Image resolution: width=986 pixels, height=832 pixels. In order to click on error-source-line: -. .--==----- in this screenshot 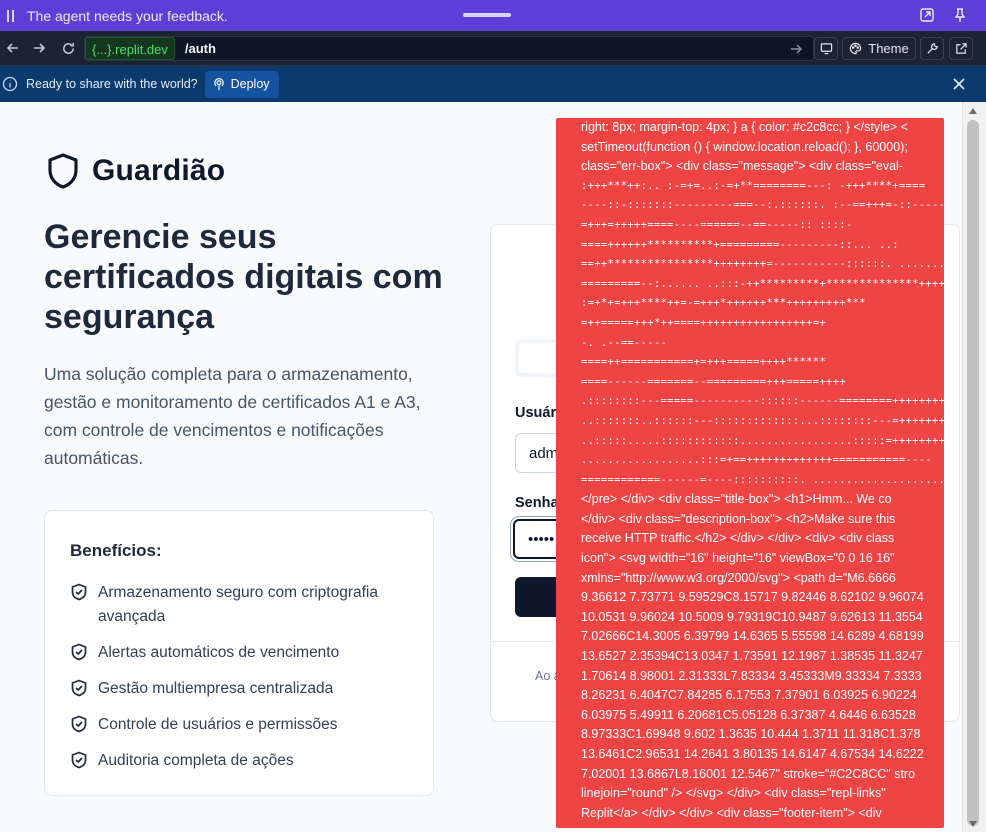, I will do `click(624, 342)`.